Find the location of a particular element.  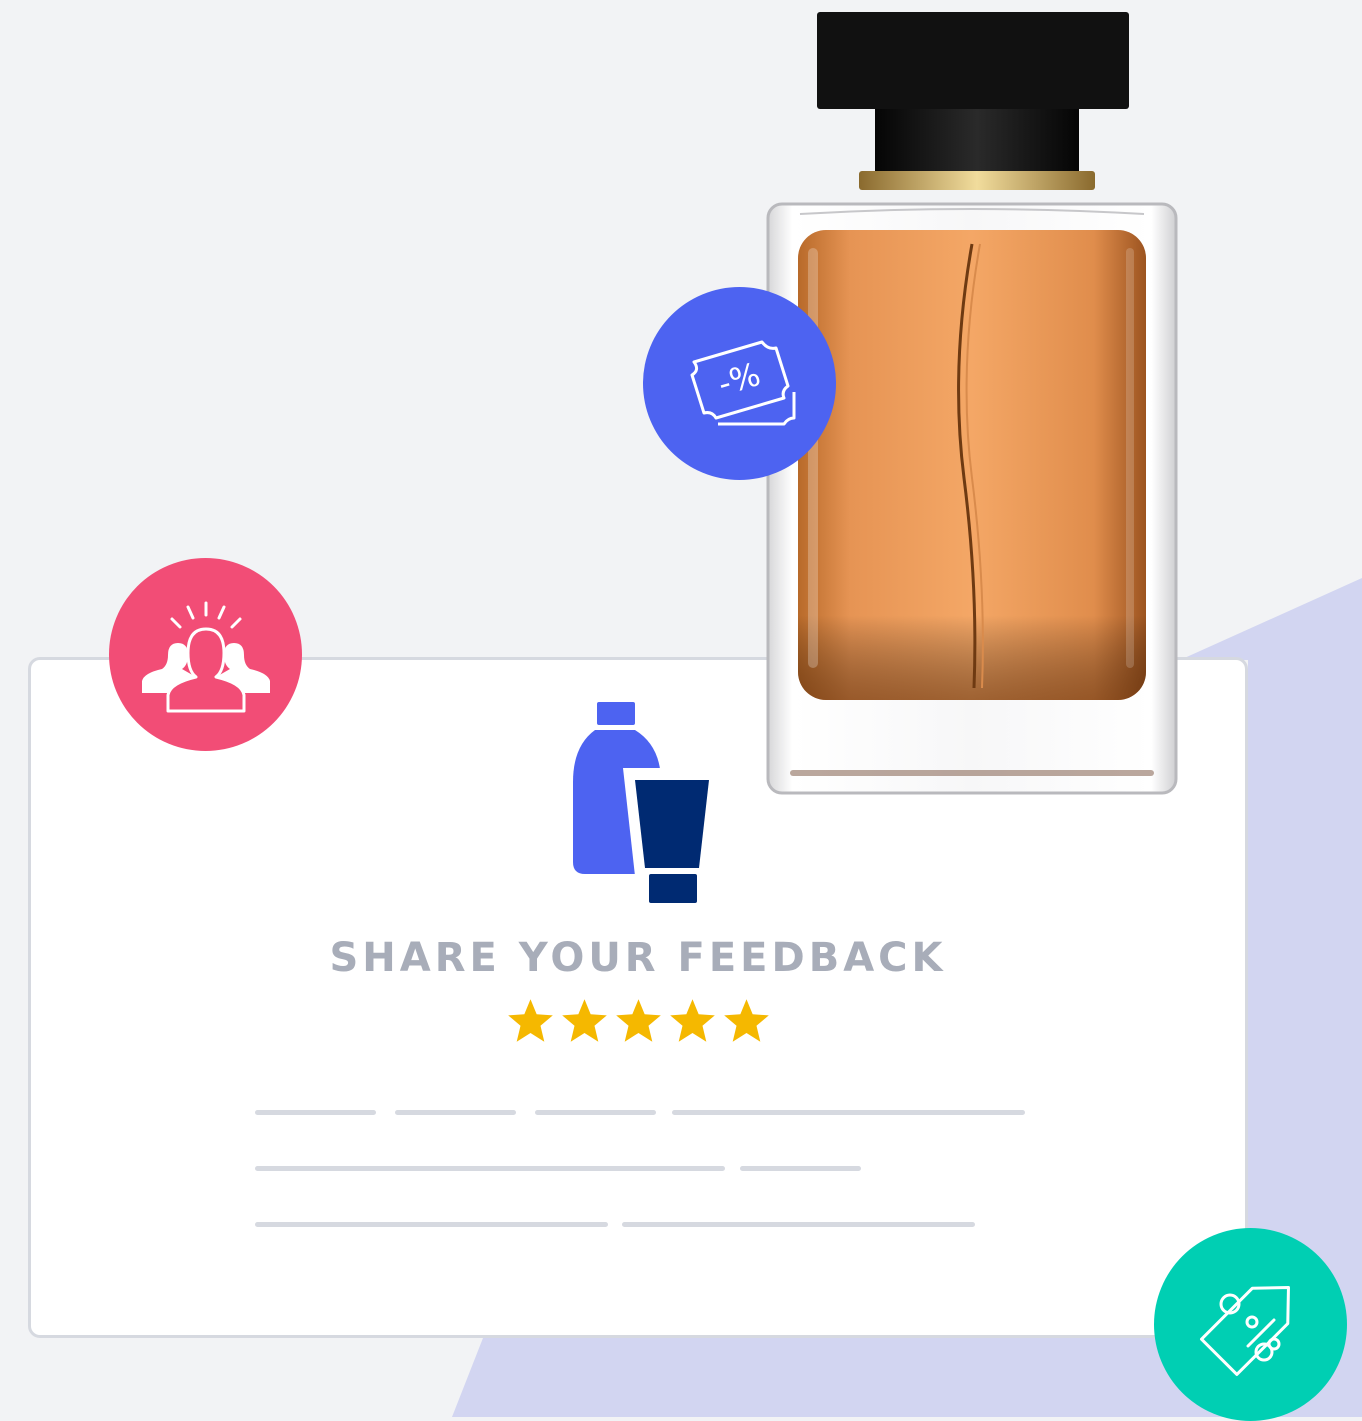

community-badge is located at coordinates (205, 654).